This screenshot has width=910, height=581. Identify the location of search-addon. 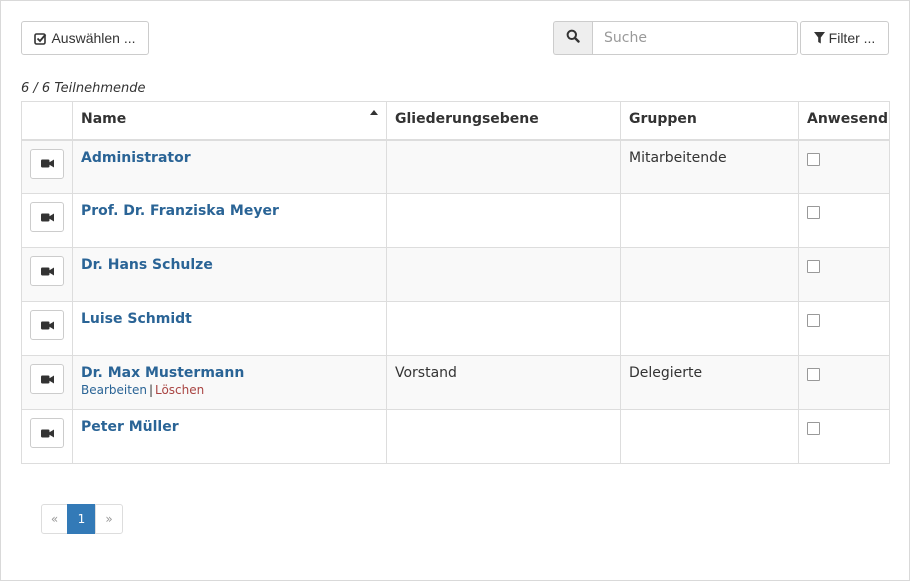
(572, 38).